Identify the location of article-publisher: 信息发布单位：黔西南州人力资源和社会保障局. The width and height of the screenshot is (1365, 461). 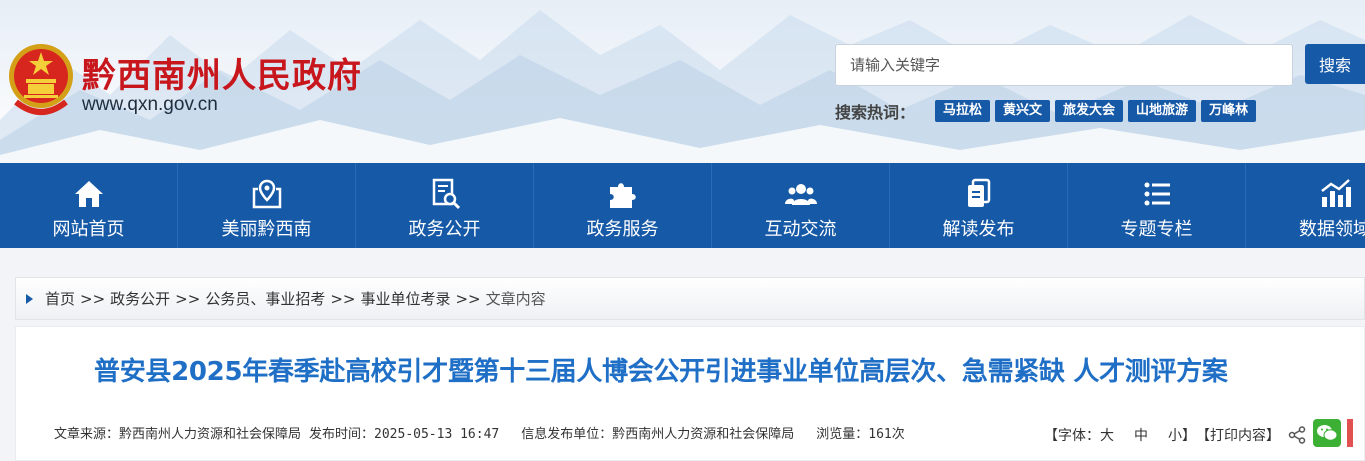
(658, 434).